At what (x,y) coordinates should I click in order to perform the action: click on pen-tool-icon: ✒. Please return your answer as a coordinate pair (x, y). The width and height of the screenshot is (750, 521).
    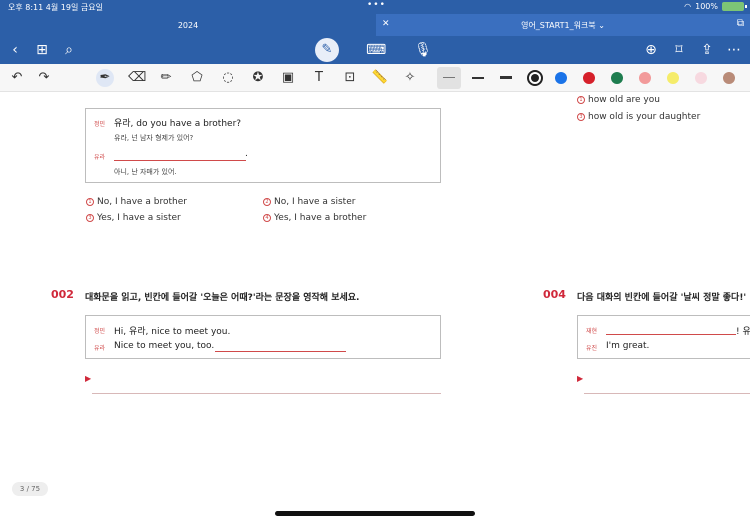
    Looking at the image, I should click on (105, 78).